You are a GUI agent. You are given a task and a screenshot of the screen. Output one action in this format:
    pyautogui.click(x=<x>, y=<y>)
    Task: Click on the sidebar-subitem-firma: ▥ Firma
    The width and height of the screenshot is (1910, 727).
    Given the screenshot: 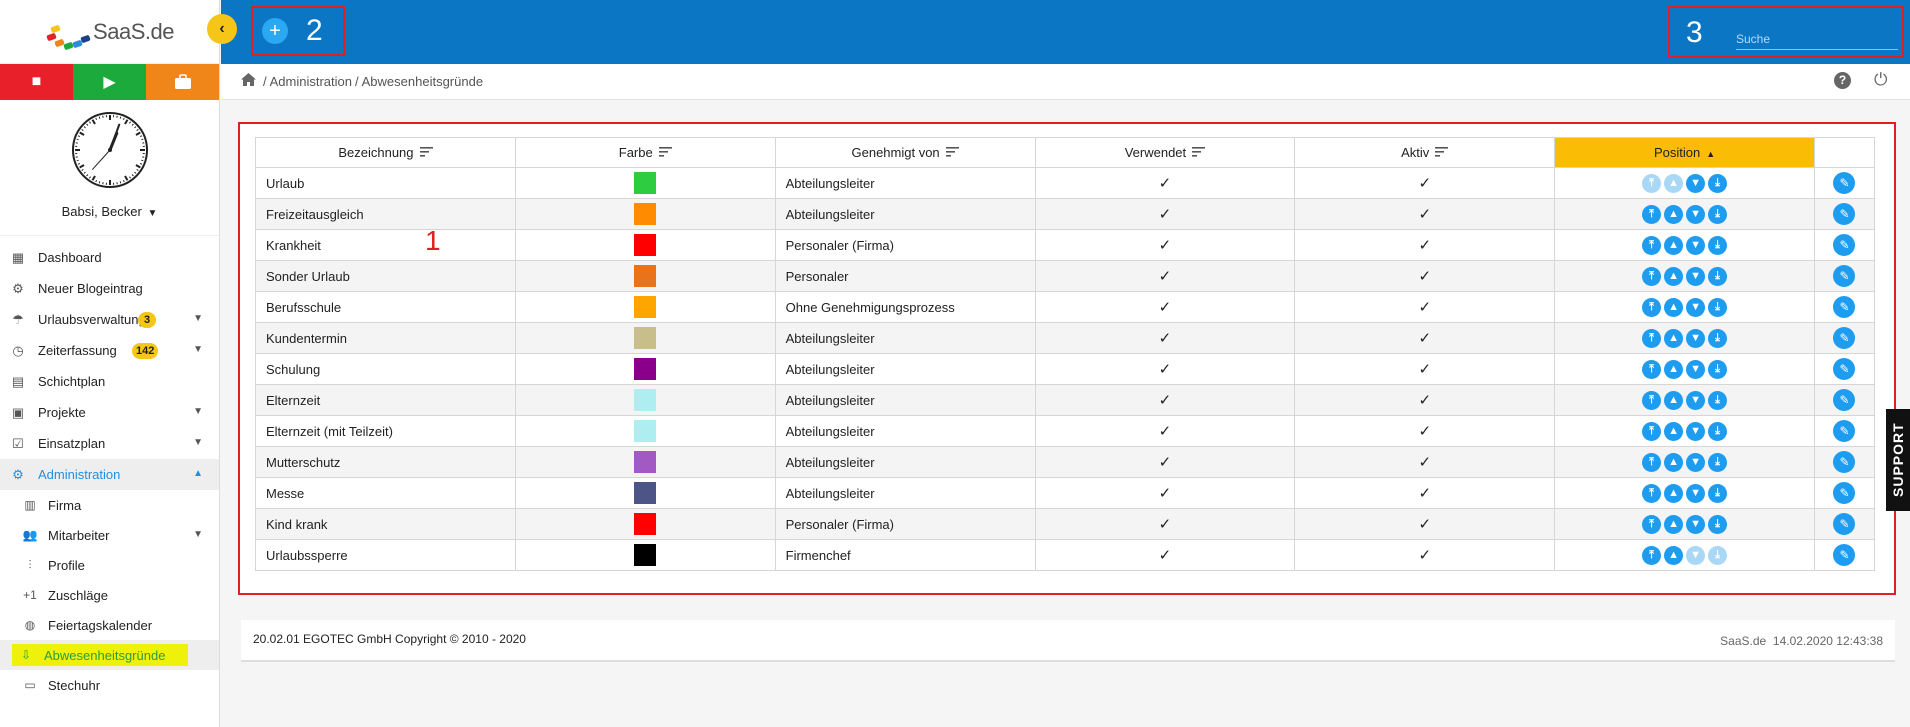 What is the action you would take?
    pyautogui.click(x=109, y=505)
    